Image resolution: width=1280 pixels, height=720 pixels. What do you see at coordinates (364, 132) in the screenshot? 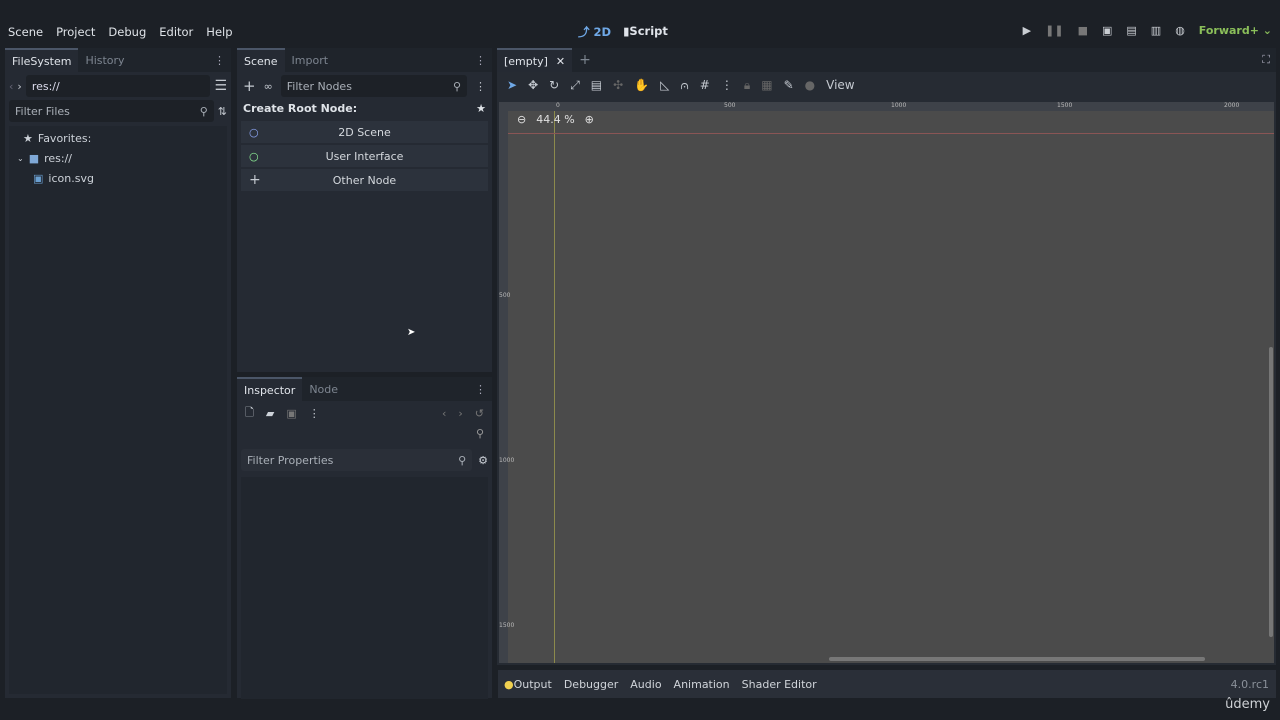
I see `2d-scene-button: ○ 2D Scene` at bounding box center [364, 132].